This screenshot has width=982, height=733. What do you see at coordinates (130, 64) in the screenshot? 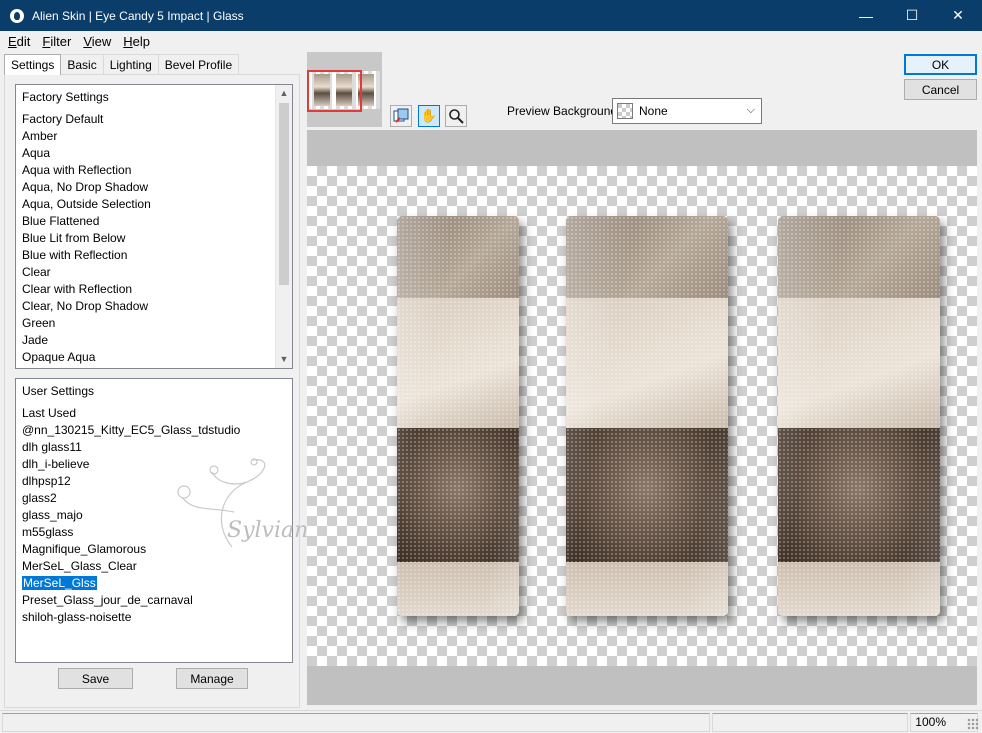
I see `tab-lighting: Lighting` at bounding box center [130, 64].